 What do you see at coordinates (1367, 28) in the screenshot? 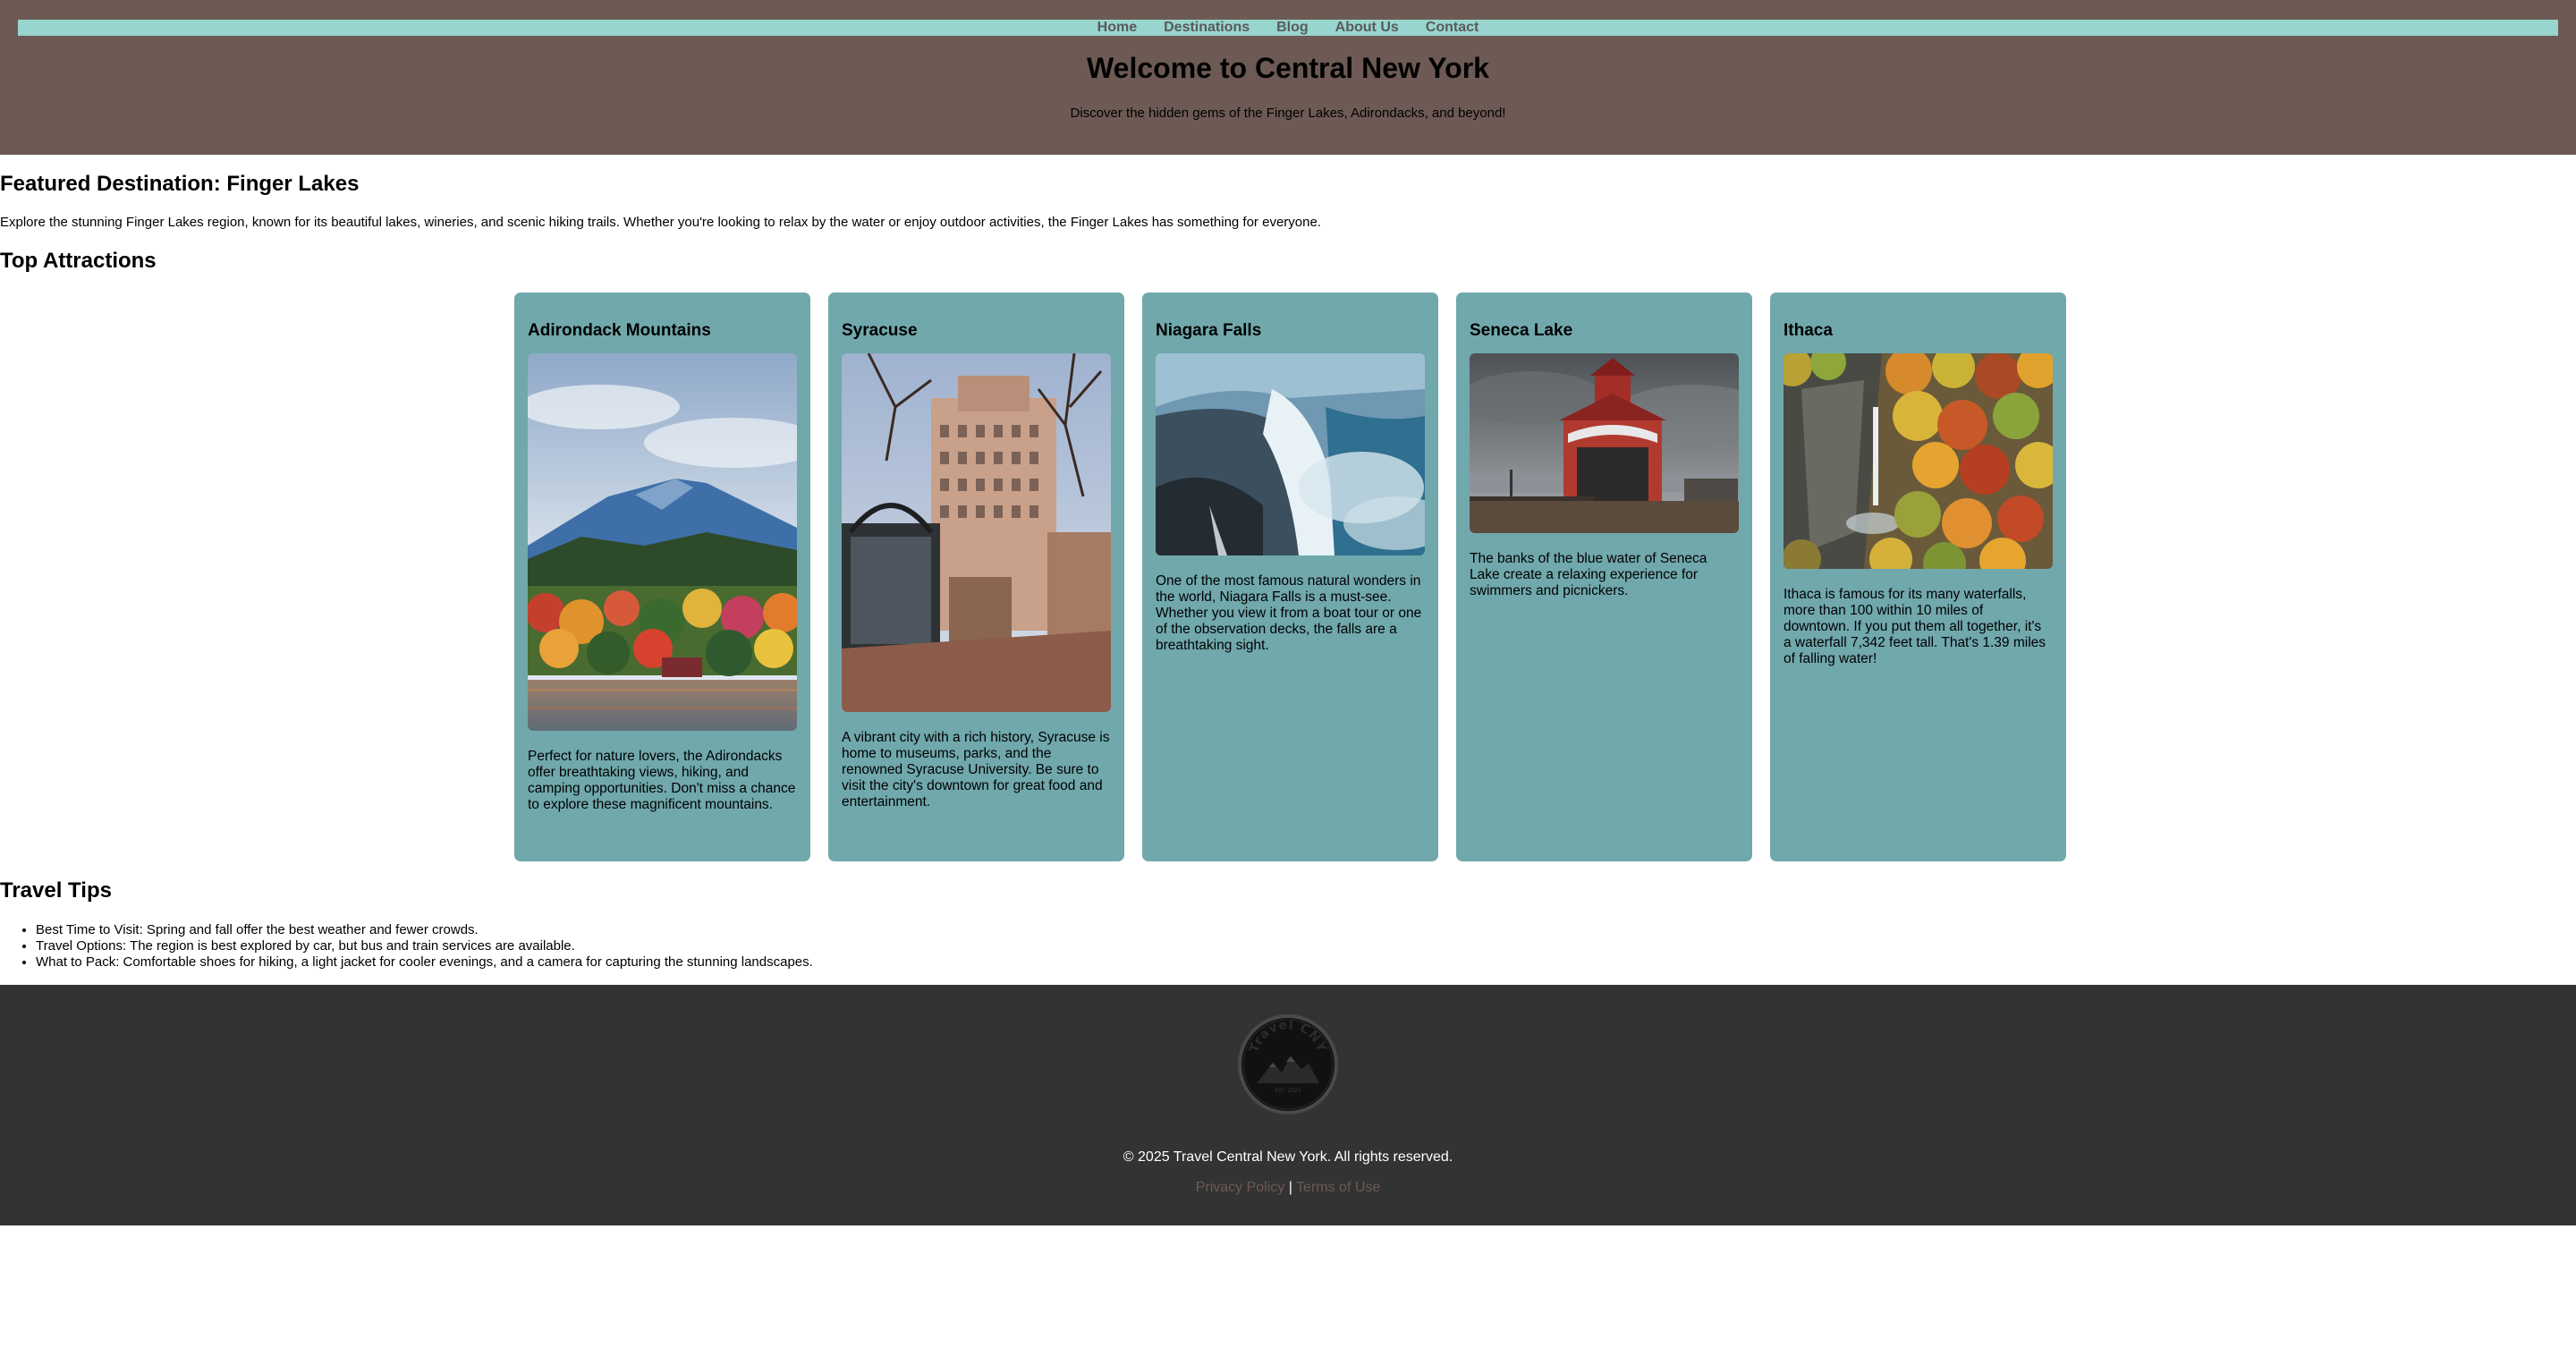
I see `nav-link-about-us: About Us` at bounding box center [1367, 28].